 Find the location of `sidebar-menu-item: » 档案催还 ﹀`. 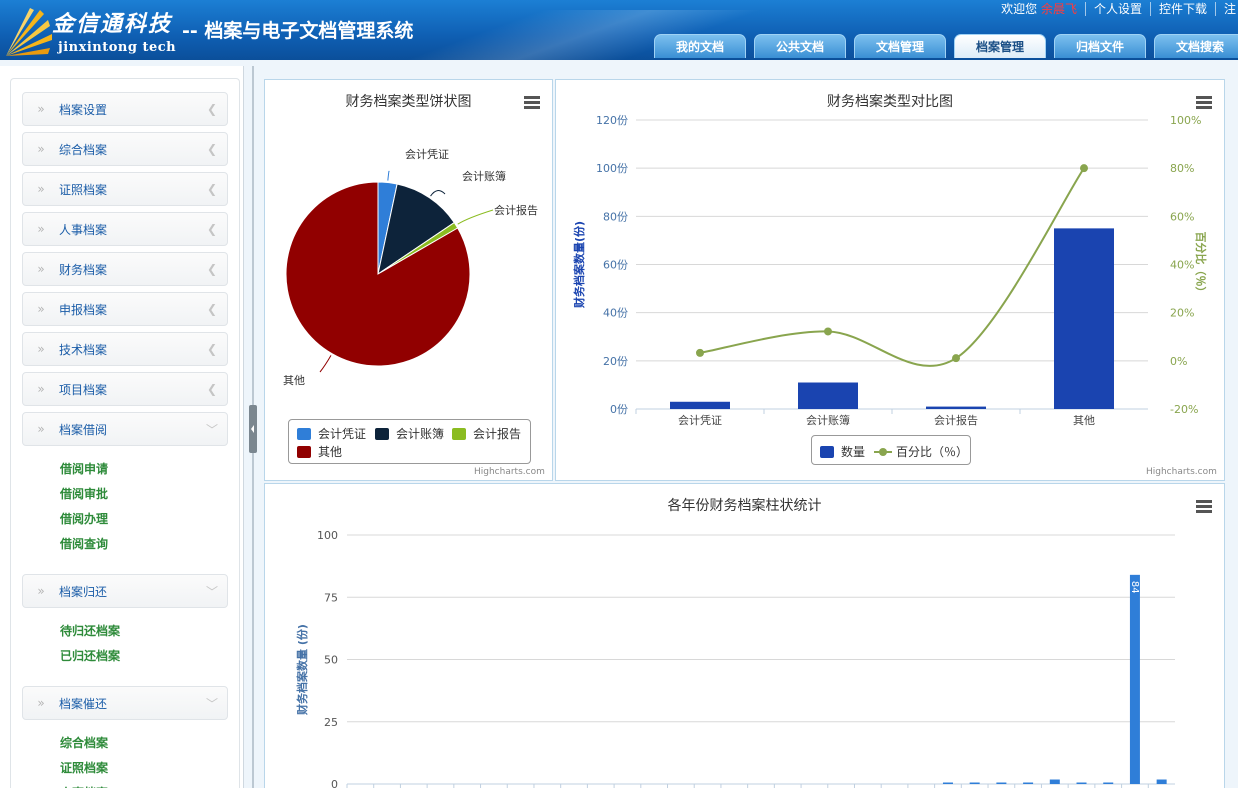

sidebar-menu-item: » 档案催还 ﹀ is located at coordinates (125, 703).